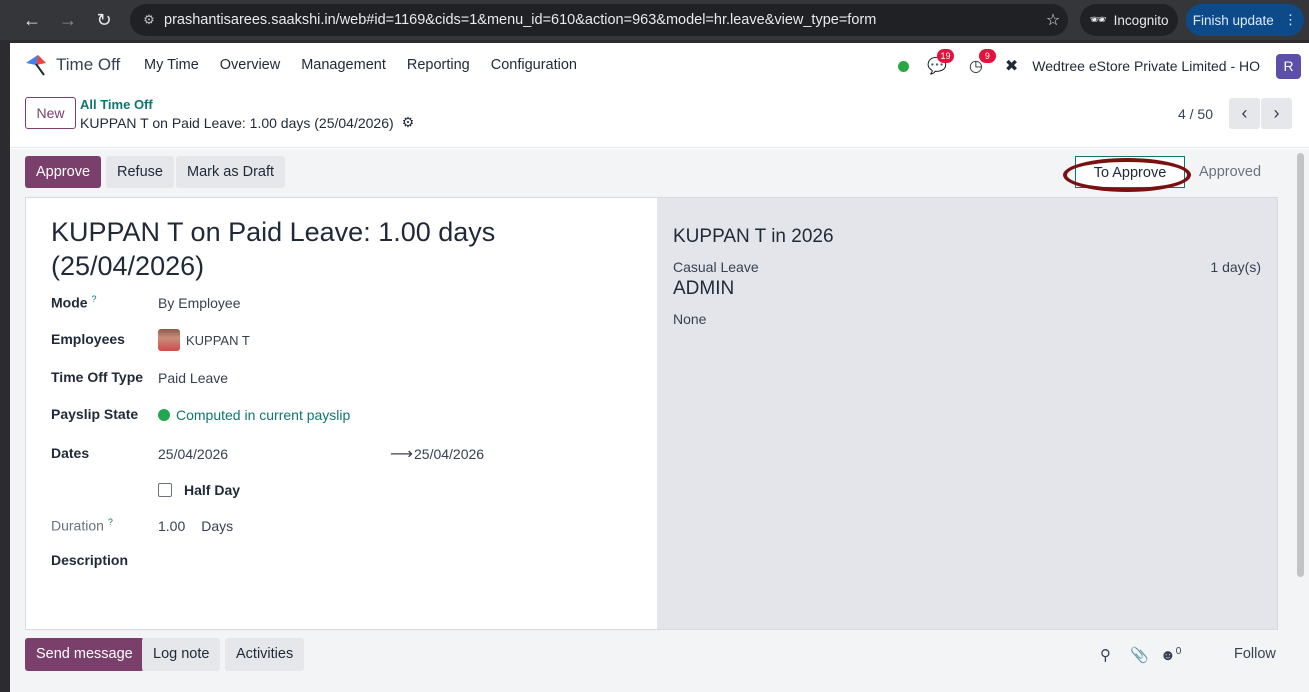  I want to click on duration-unit: Days, so click(217, 526).